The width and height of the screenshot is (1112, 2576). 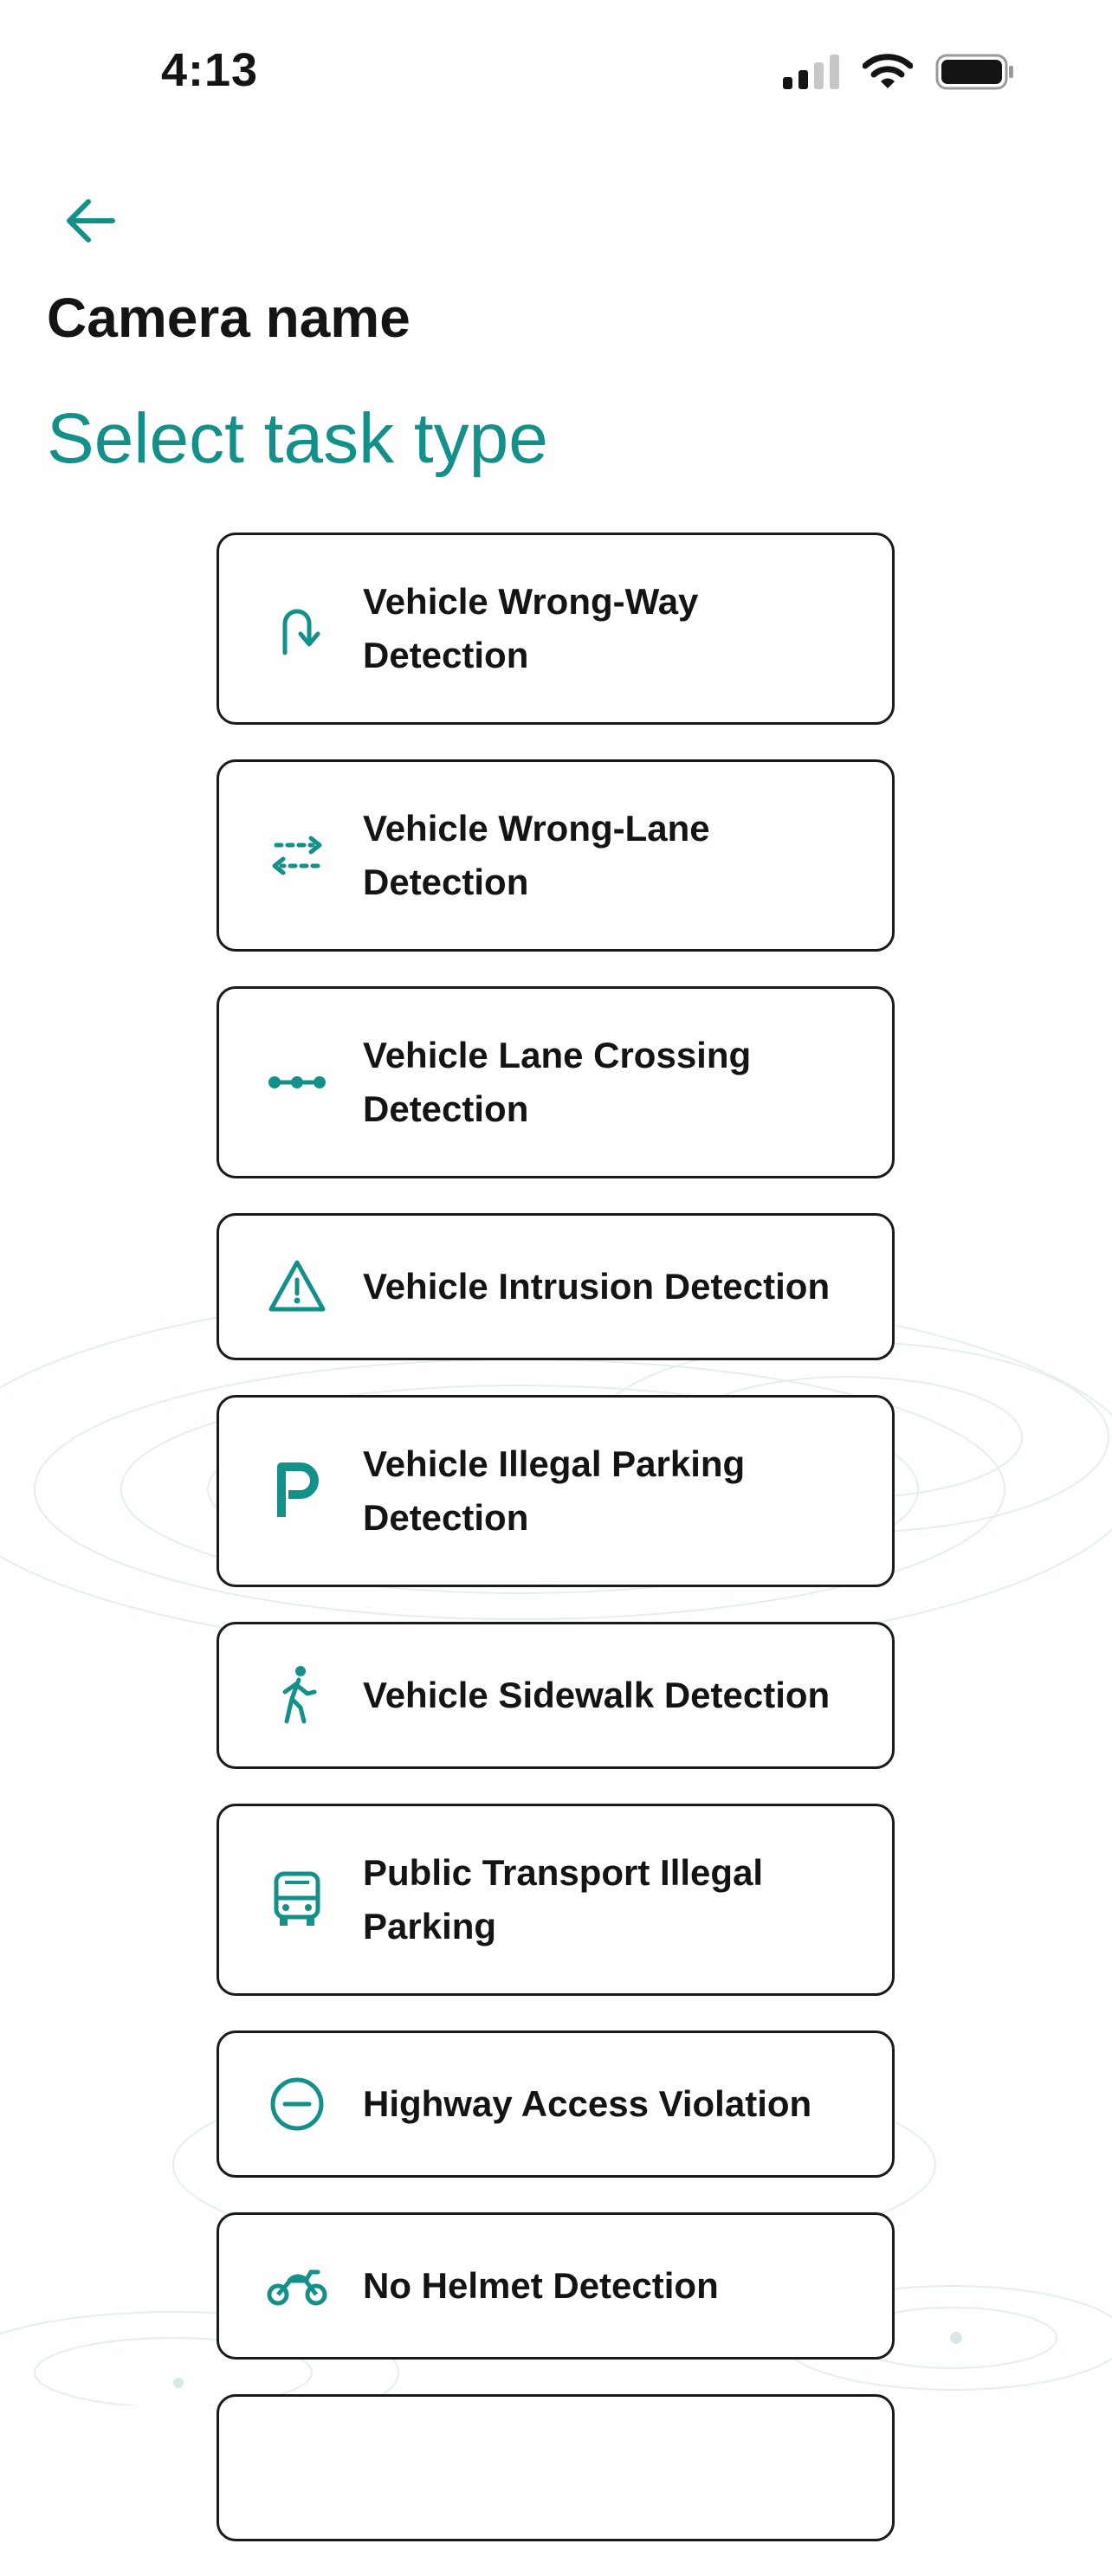 What do you see at coordinates (297, 2286) in the screenshot?
I see `motorcycle-icon` at bounding box center [297, 2286].